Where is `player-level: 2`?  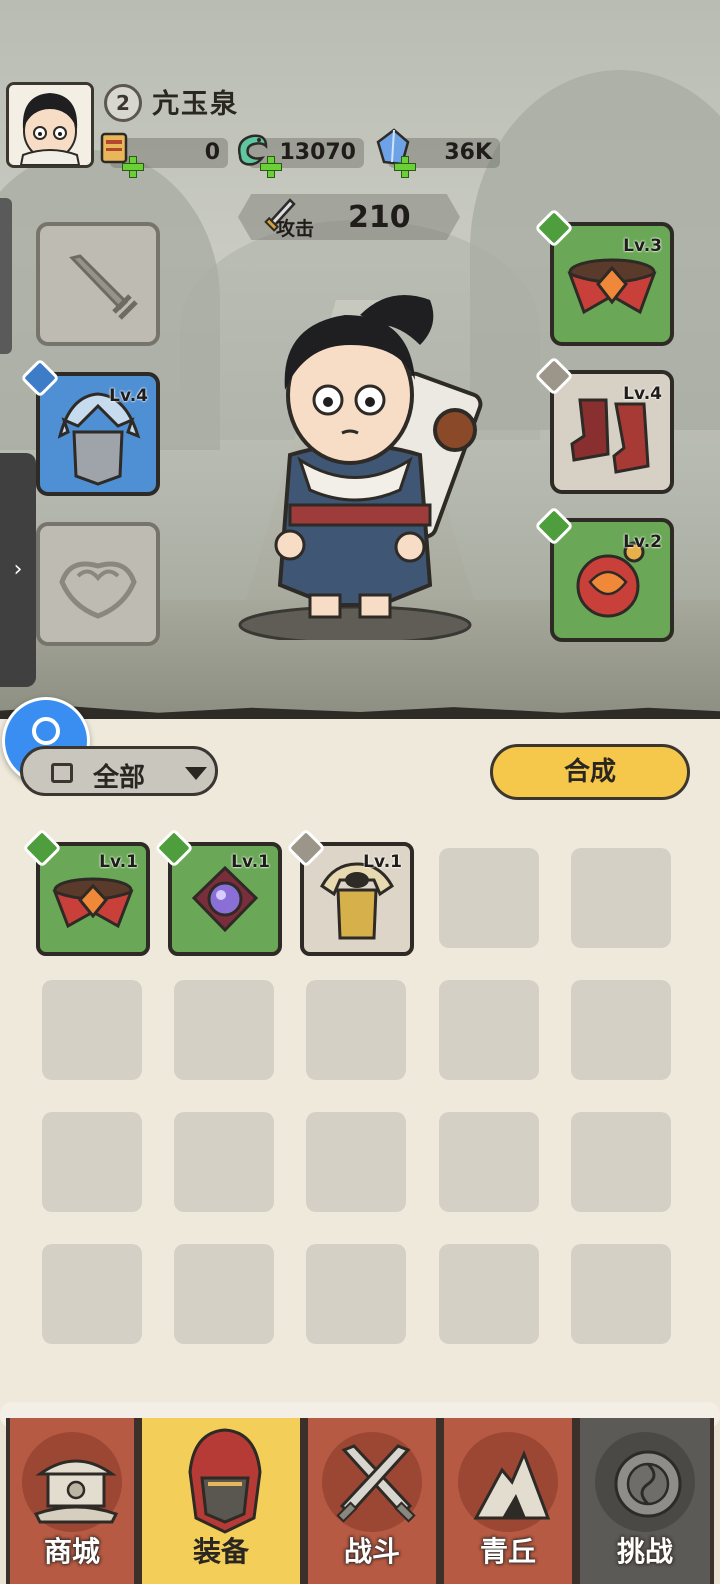
player-level: 2 is located at coordinates (123, 103).